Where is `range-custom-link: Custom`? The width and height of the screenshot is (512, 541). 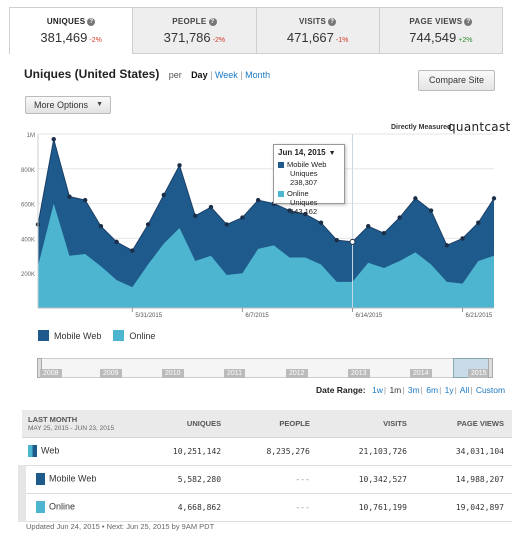
range-custom-link: Custom is located at coordinates (490, 390).